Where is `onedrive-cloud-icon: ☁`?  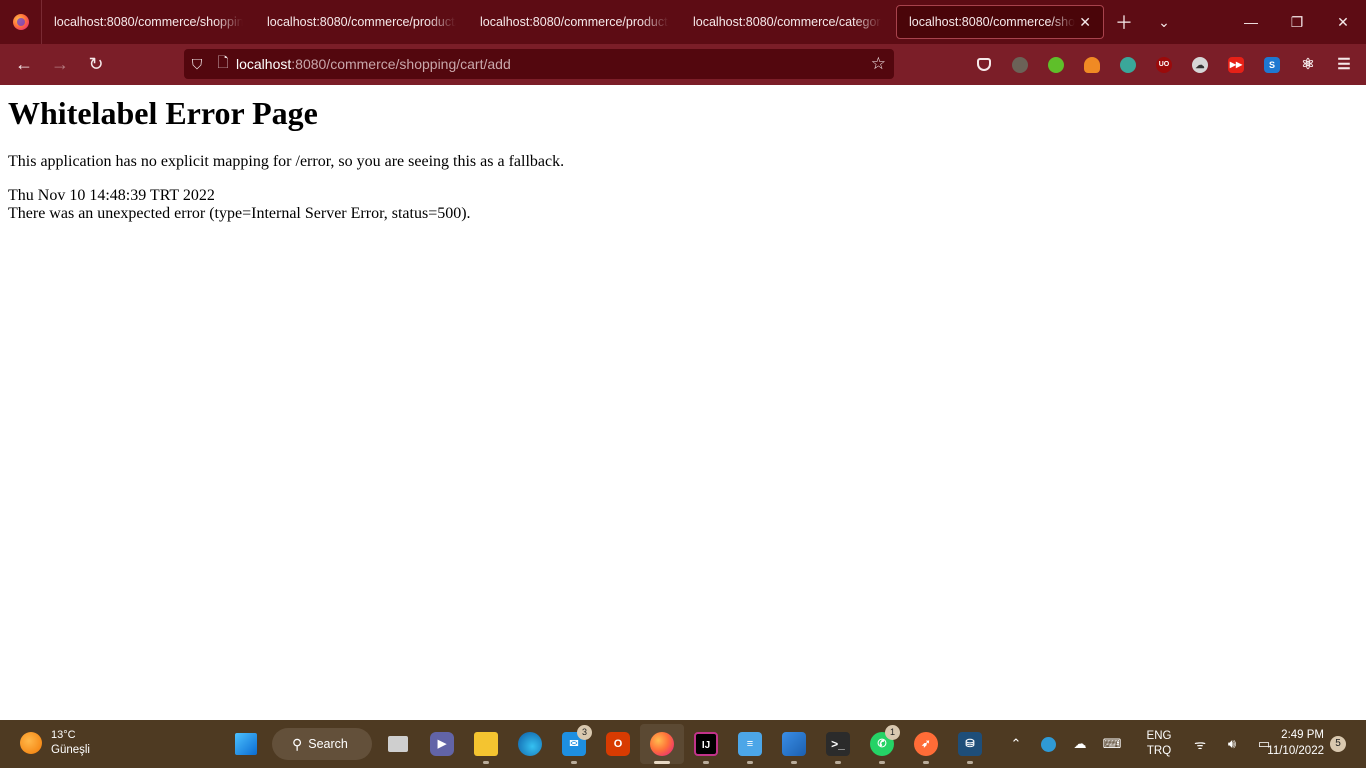
onedrive-cloud-icon: ☁ is located at coordinates (1080, 744).